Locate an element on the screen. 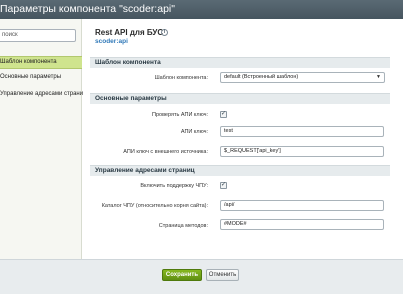 This screenshot has height=294, width=403. sidebar-item-main: Основные параметры is located at coordinates (41, 77).